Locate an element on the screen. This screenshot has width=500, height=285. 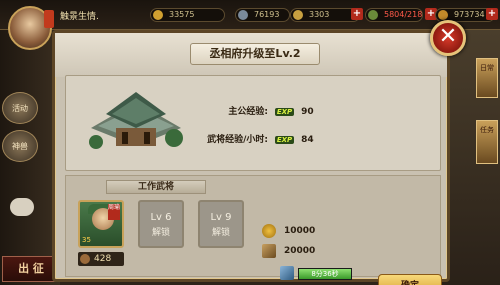
locked-slot-2: Lv 9 解锁 is located at coordinates (221, 224).